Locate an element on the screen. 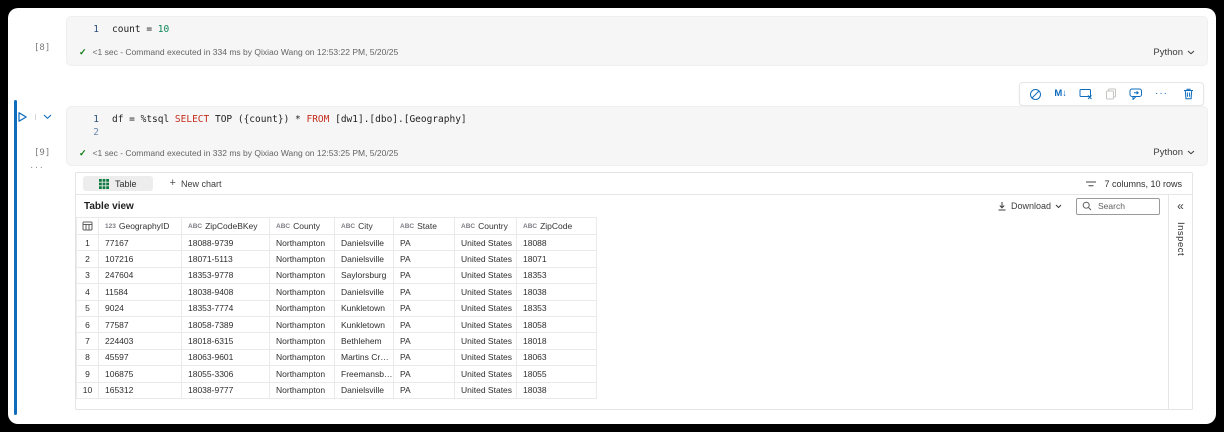 This screenshot has width=1224, height=432. cell-toolbar: M↓ ··· is located at coordinates (1111, 94).